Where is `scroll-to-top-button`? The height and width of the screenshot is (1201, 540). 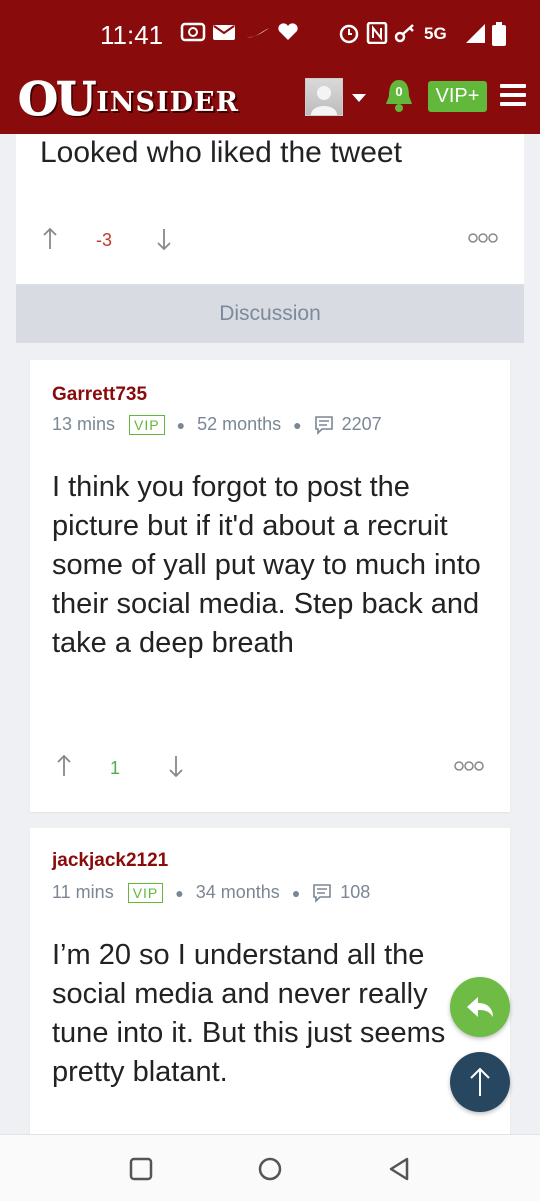
scroll-to-top-button is located at coordinates (480, 1082).